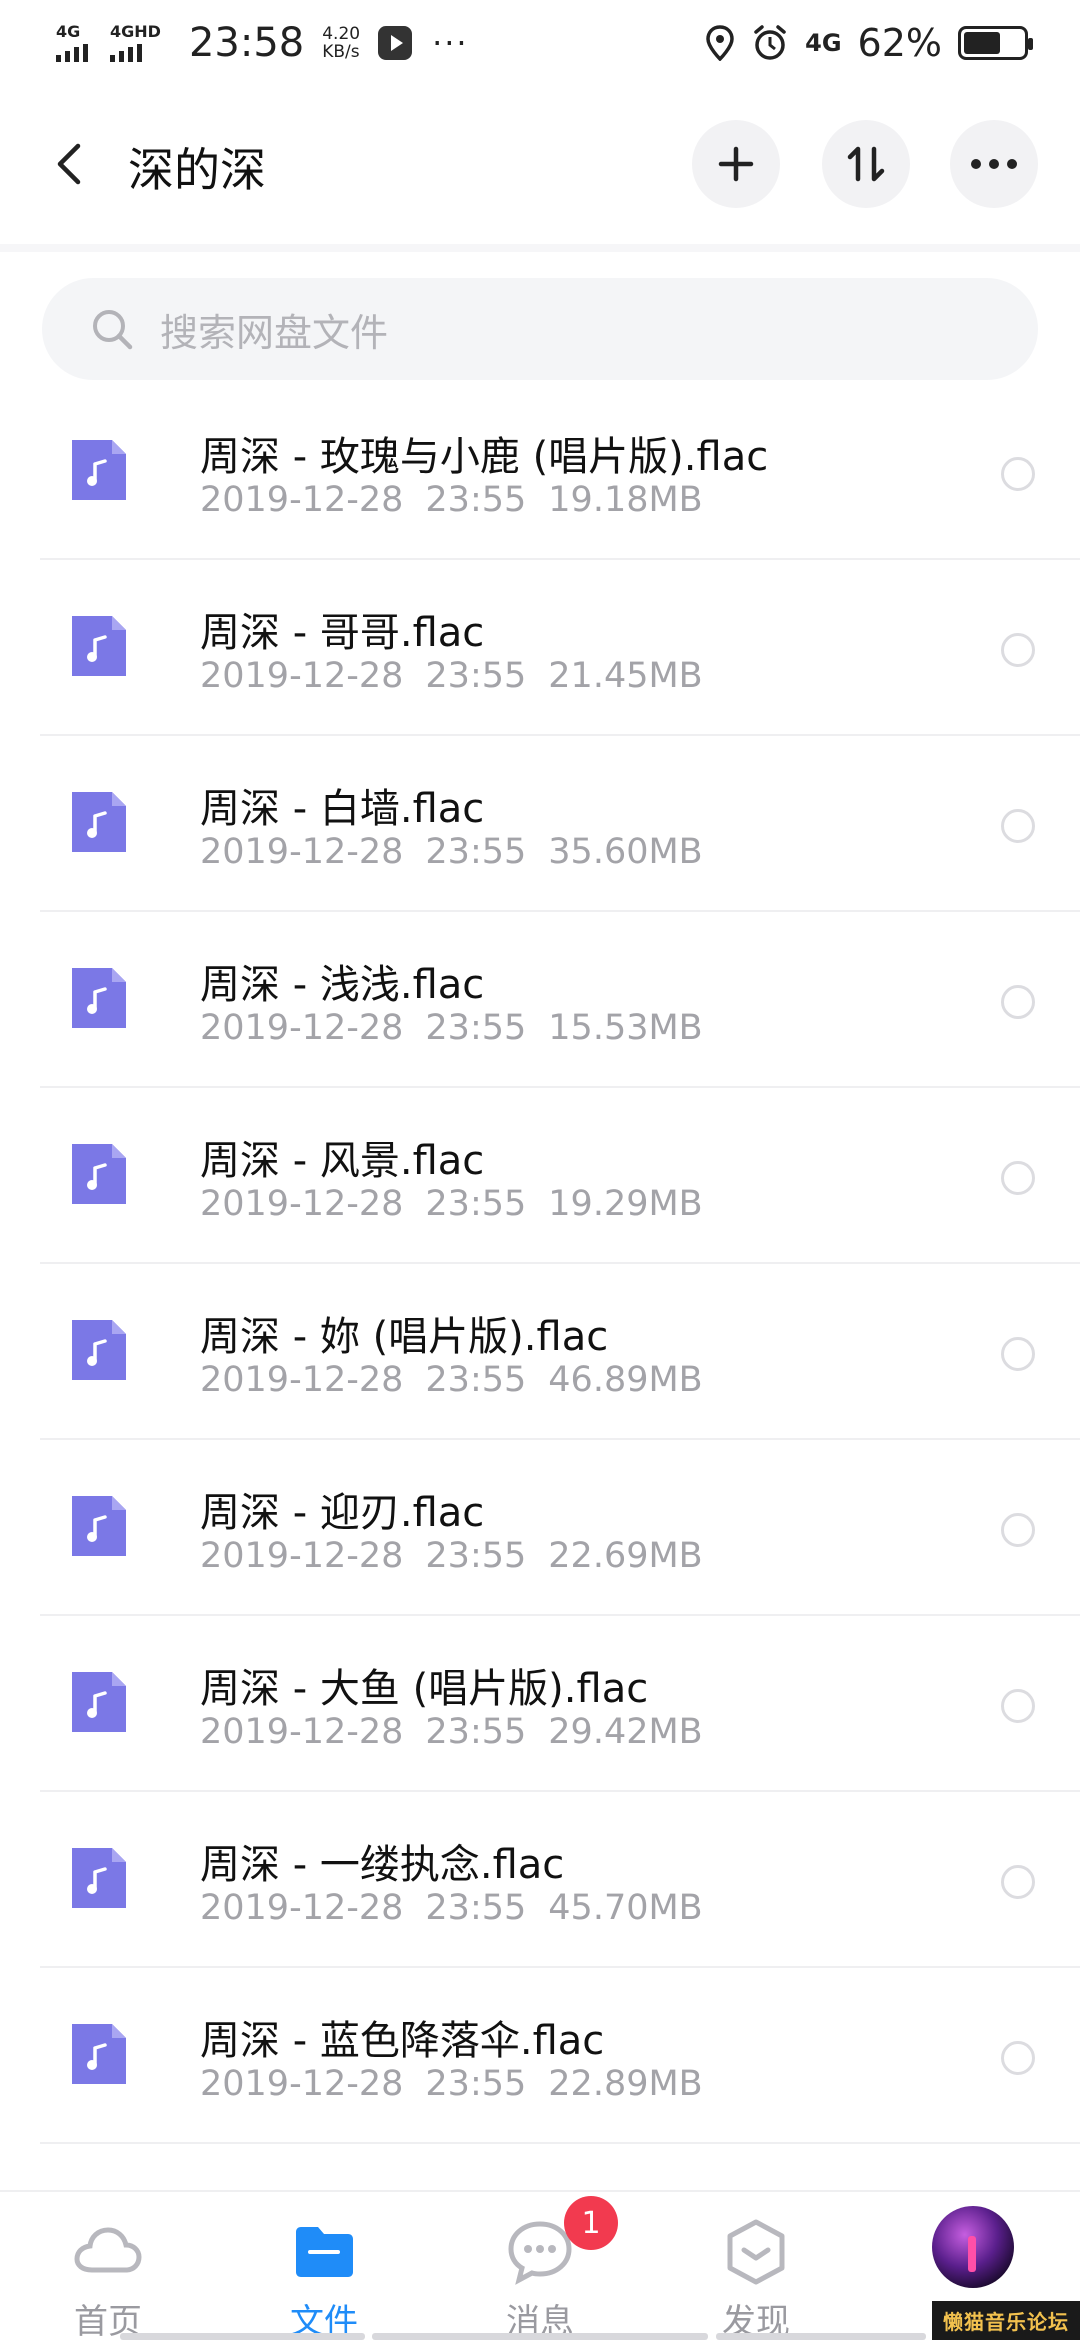  I want to click on avatar, so click(973, 2247).